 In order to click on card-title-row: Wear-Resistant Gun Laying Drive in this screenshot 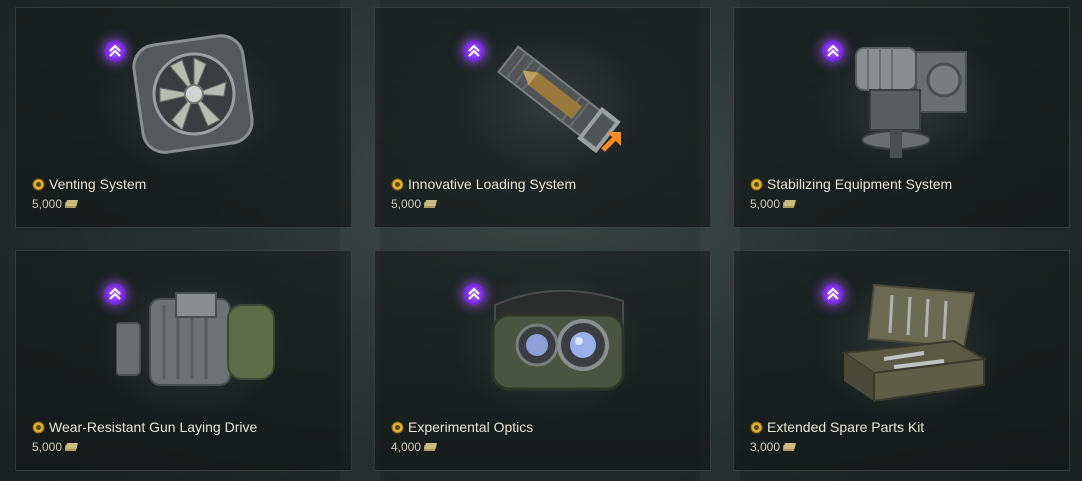, I will do `click(144, 427)`.